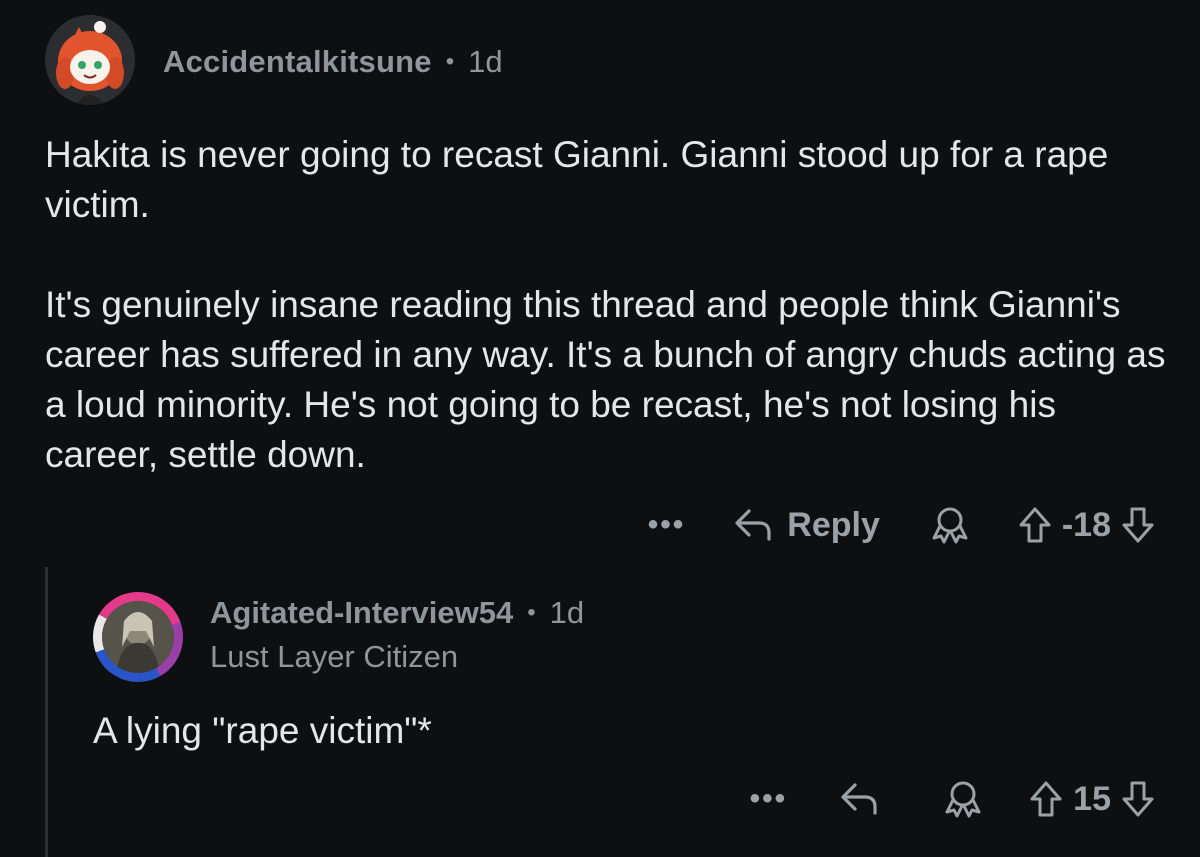  Describe the element at coordinates (262, 730) in the screenshot. I see `reply-body: A lying "rape victim"*` at that location.